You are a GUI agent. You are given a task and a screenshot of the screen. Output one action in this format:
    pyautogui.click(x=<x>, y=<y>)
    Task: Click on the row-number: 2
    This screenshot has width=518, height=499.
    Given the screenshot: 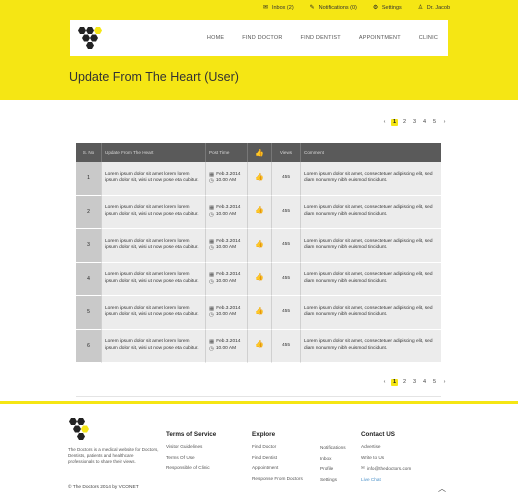 What is the action you would take?
    pyautogui.click(x=89, y=212)
    